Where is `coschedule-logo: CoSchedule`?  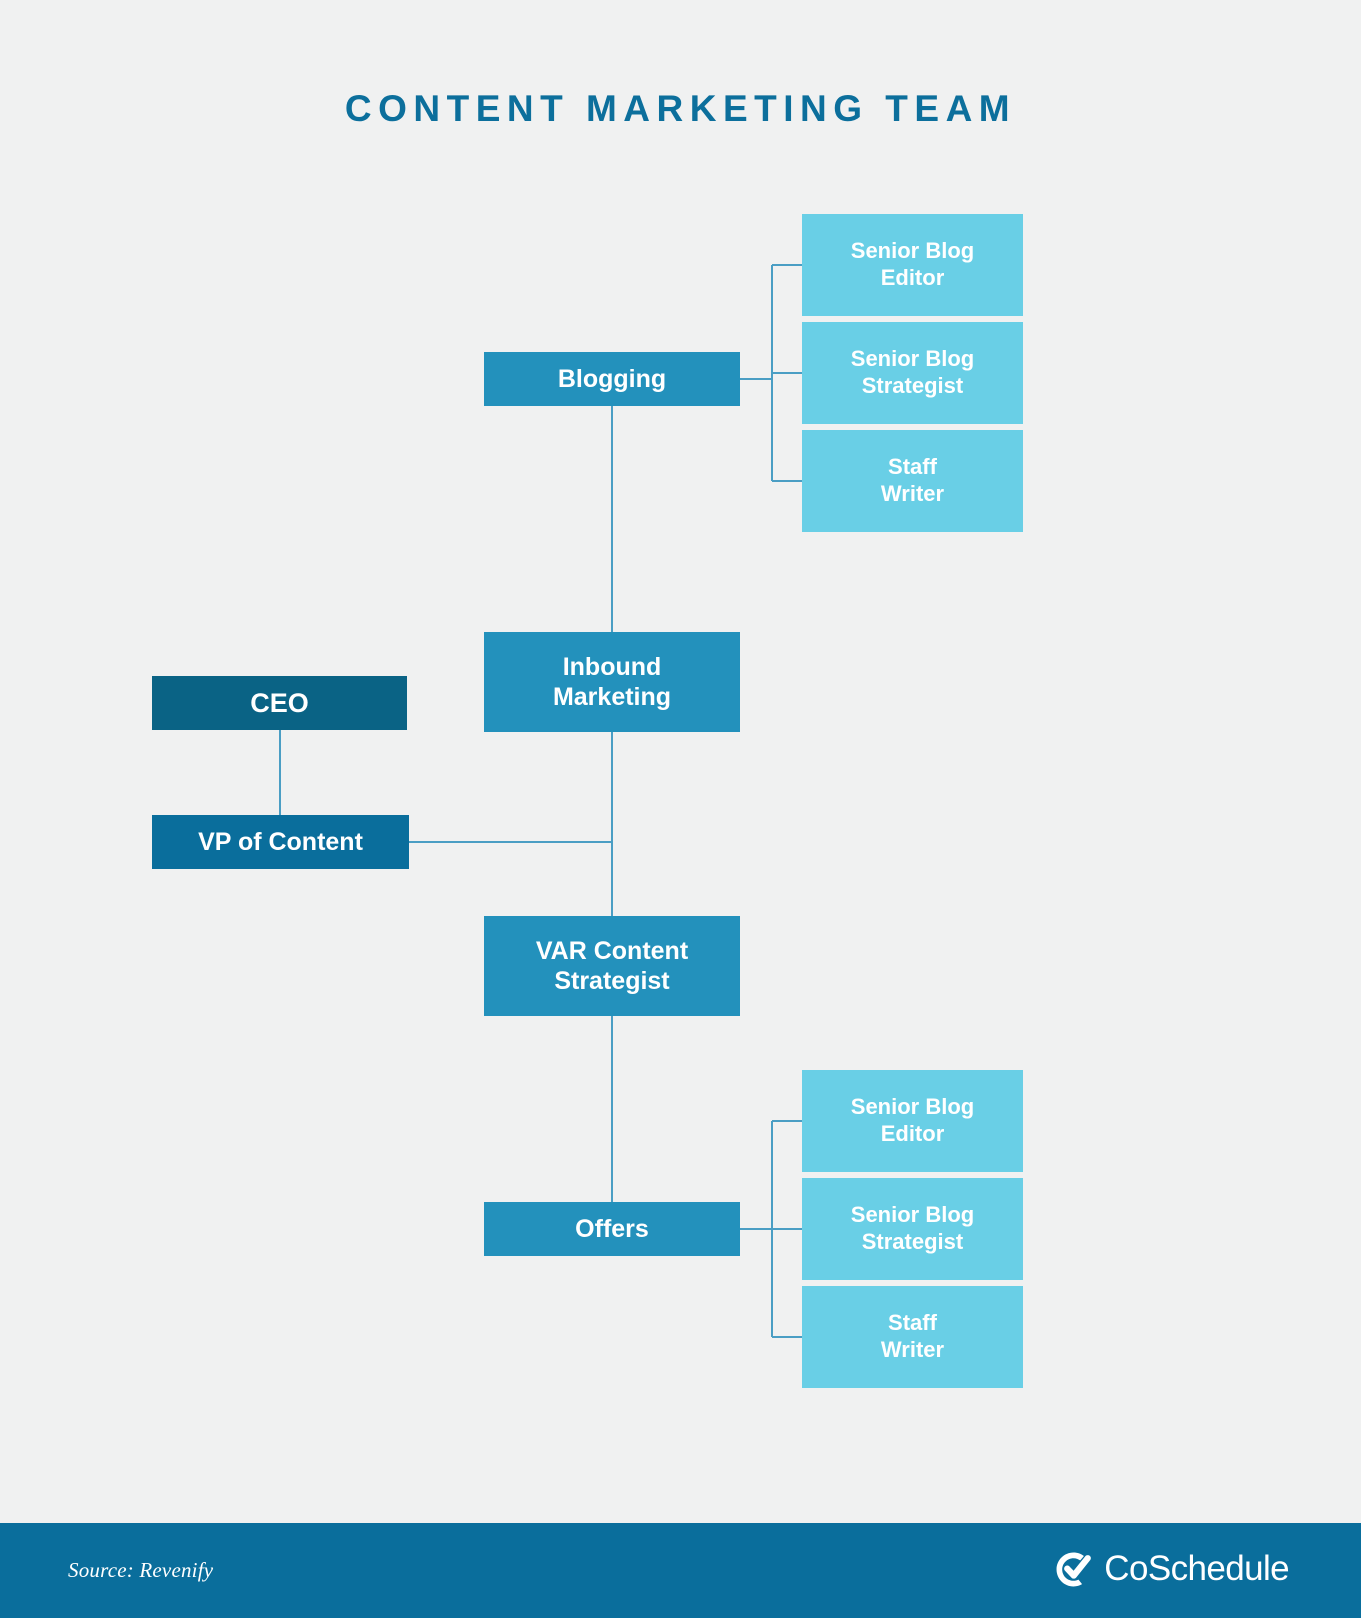
coschedule-logo: CoSchedule is located at coordinates (1172, 1569).